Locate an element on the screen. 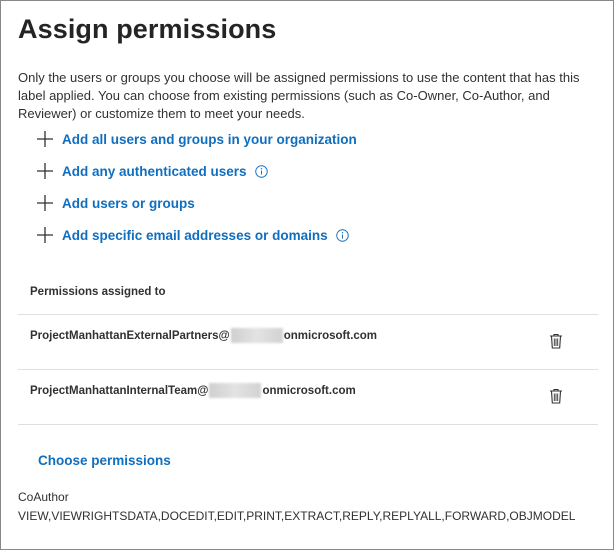 The width and height of the screenshot is (614, 550). add-email-addresses-or-domains-label: Add specific email addresses or domains is located at coordinates (195, 235).